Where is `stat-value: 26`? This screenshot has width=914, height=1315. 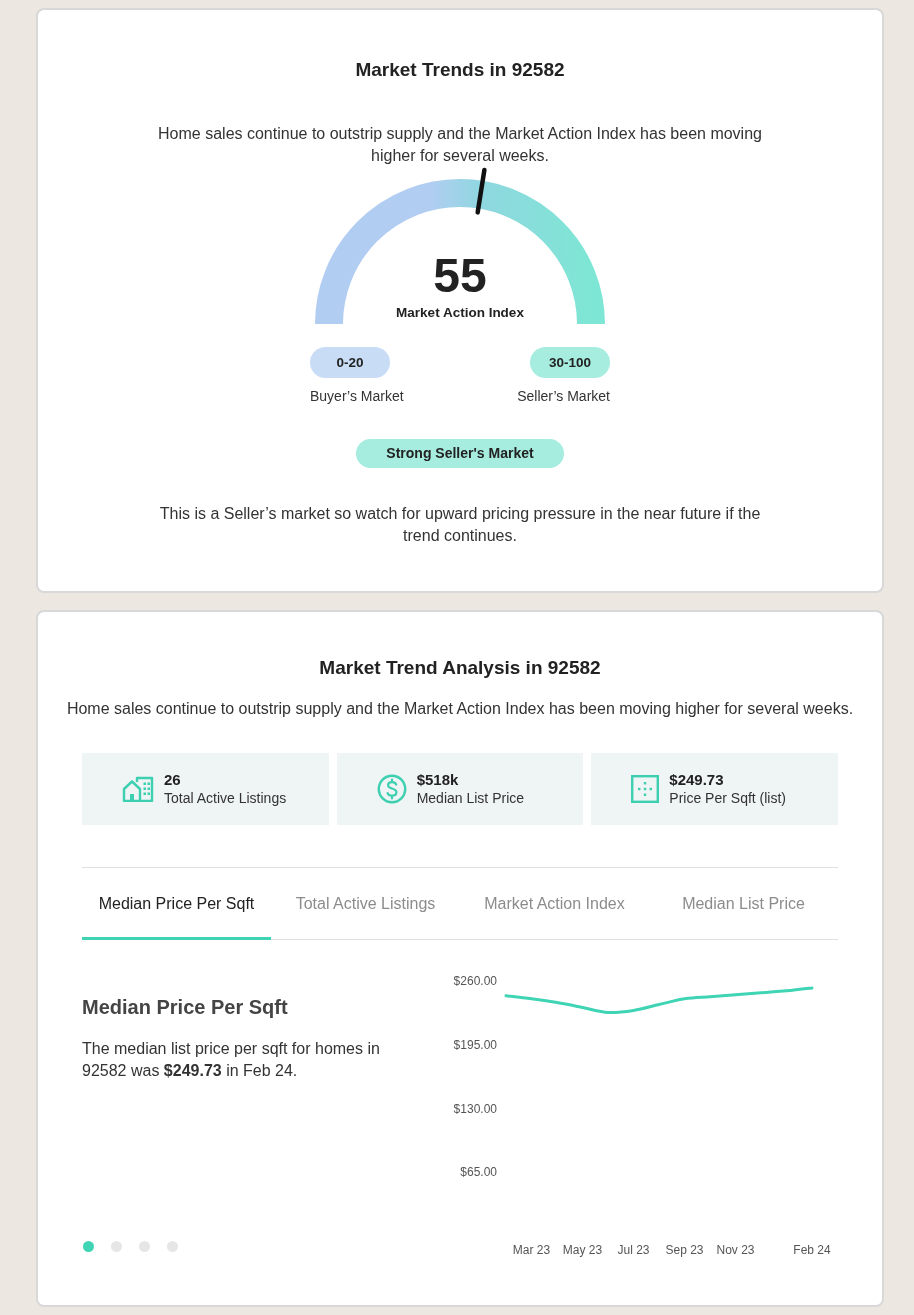
stat-value: 26 is located at coordinates (173, 780).